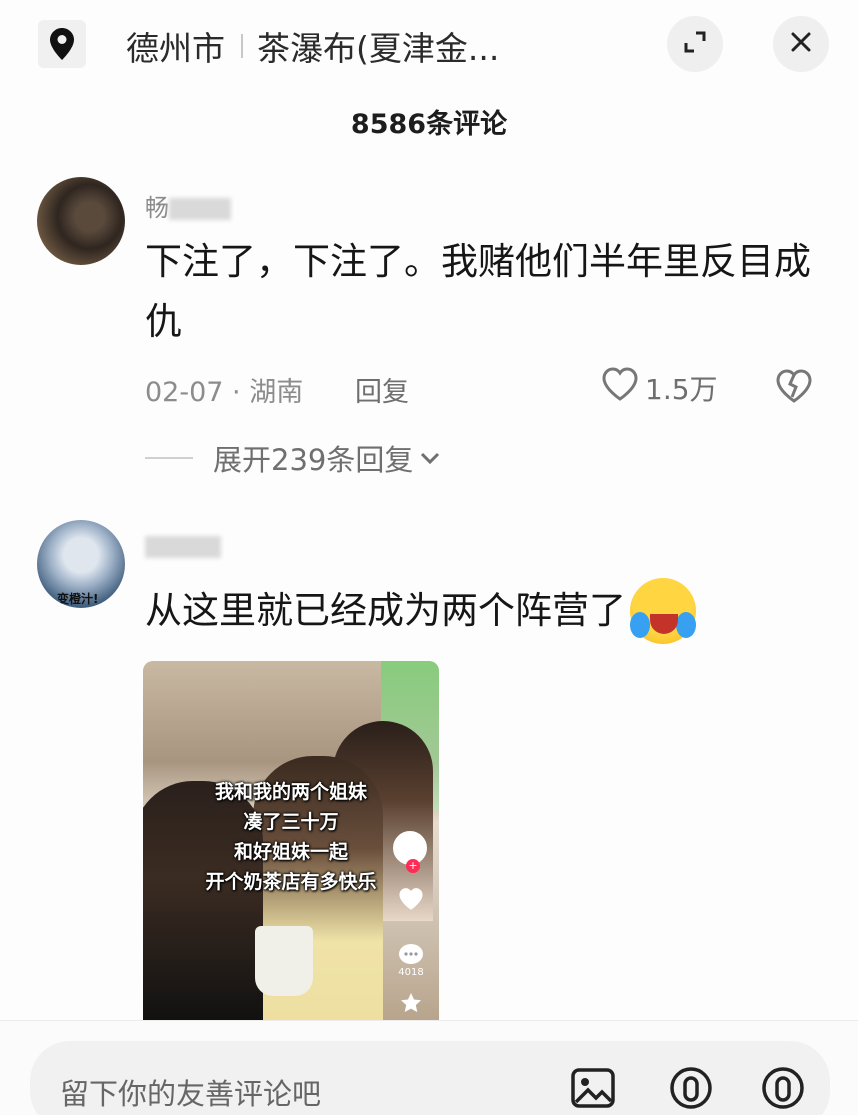  I want to click on laughing-crying-emoji-icon, so click(663, 611).